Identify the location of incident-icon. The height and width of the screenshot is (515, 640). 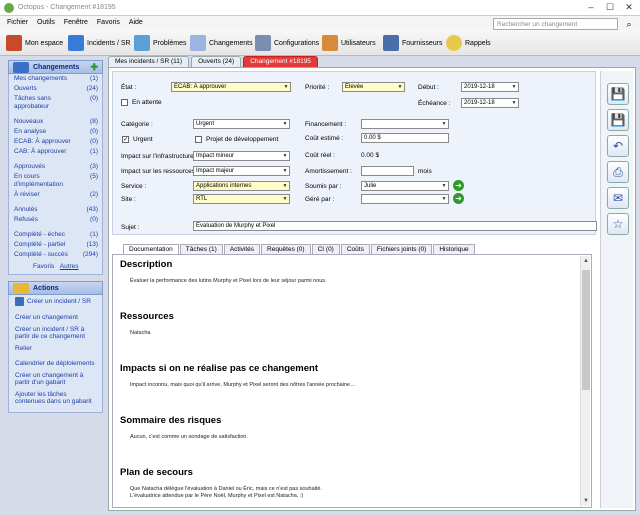
(19, 301).